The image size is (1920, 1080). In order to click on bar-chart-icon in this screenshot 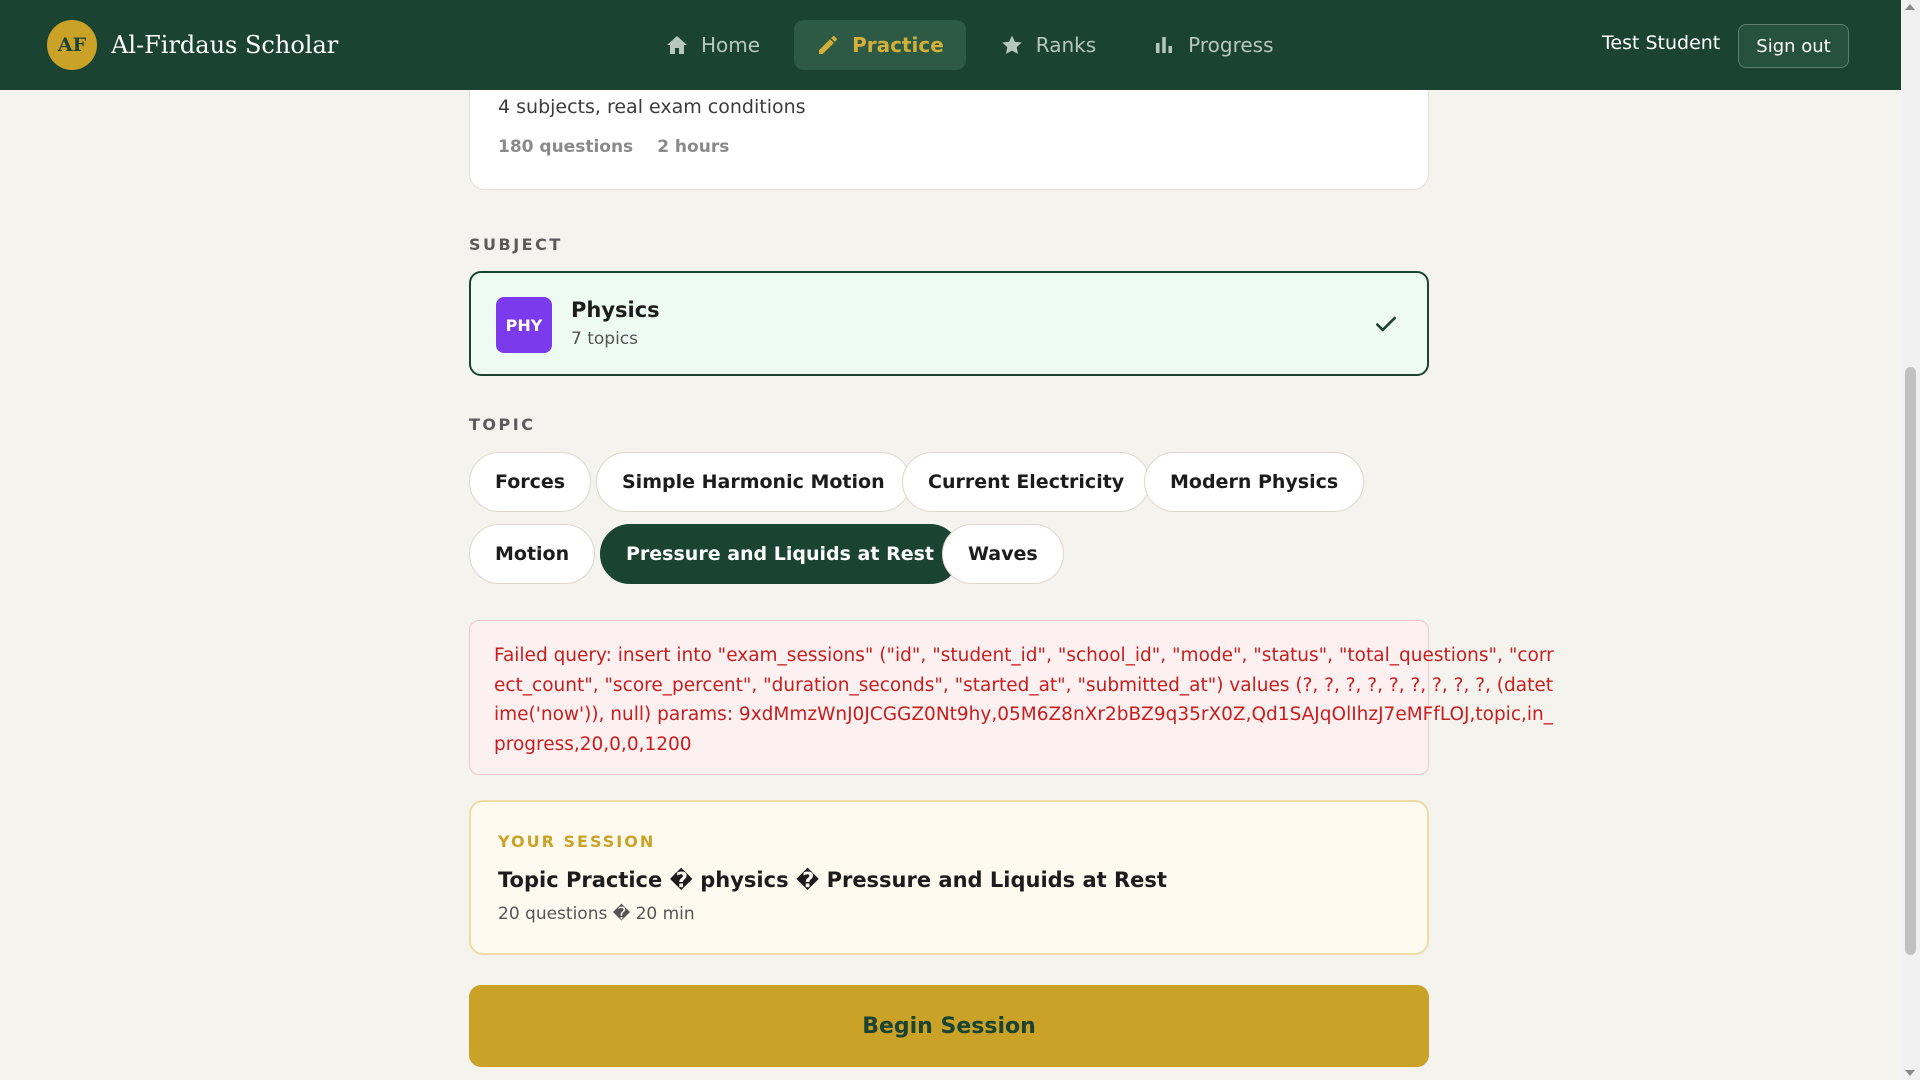, I will do `click(1164, 45)`.